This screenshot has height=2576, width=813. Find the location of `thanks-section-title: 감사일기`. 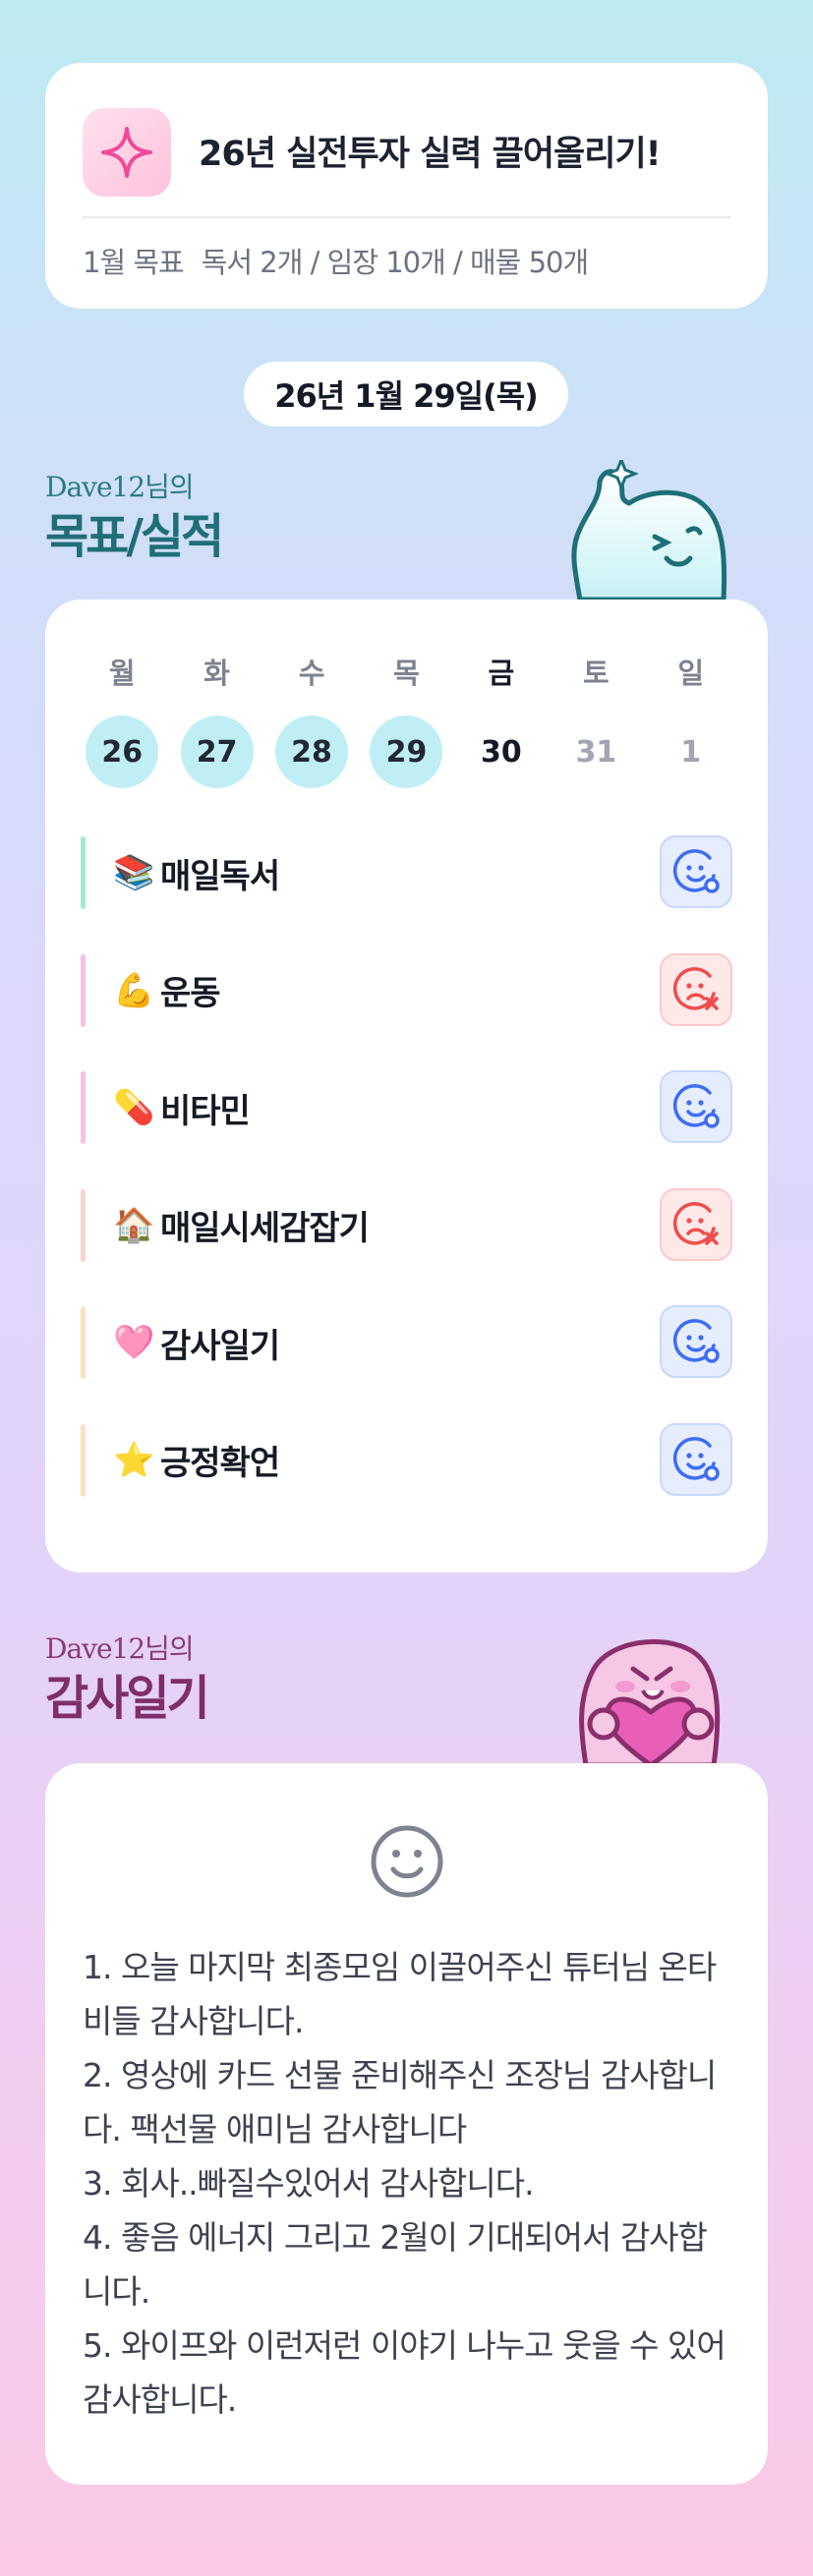

thanks-section-title: 감사일기 is located at coordinates (127, 1699).